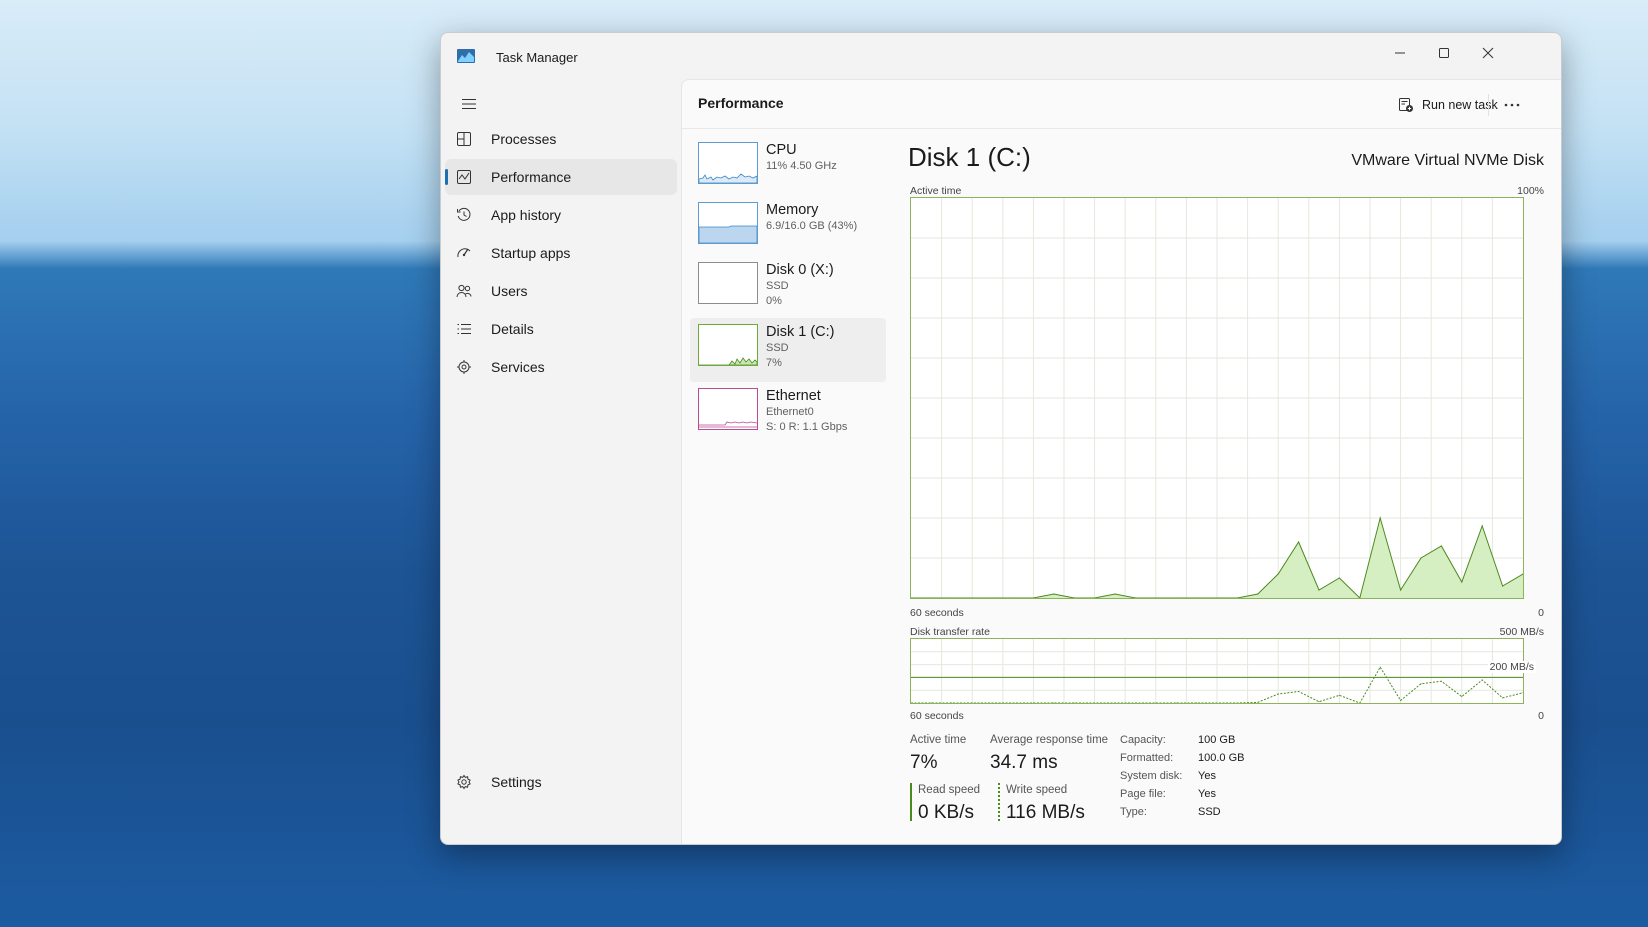 This screenshot has height=927, width=1648. I want to click on device-detail: 6.9/16.0 GB (43%), so click(812, 226).